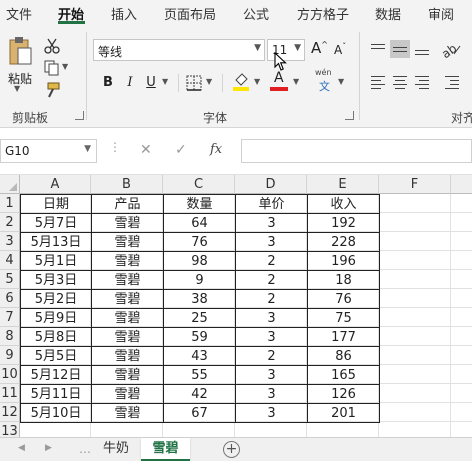 The height and width of the screenshot is (461, 472). Describe the element at coordinates (451, 50) in the screenshot. I see `text-orientation-icon: ab` at that location.